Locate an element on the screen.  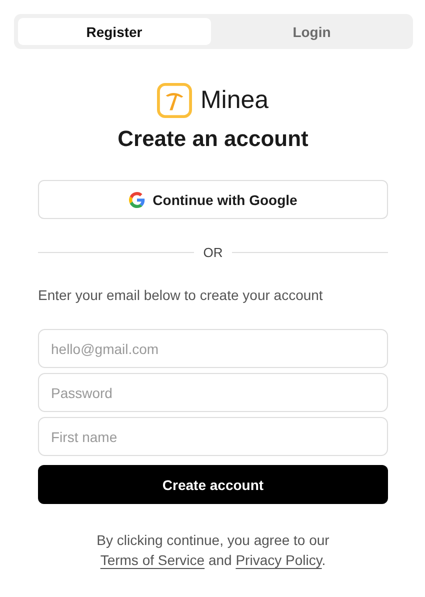
google-icon is located at coordinates (136, 200).